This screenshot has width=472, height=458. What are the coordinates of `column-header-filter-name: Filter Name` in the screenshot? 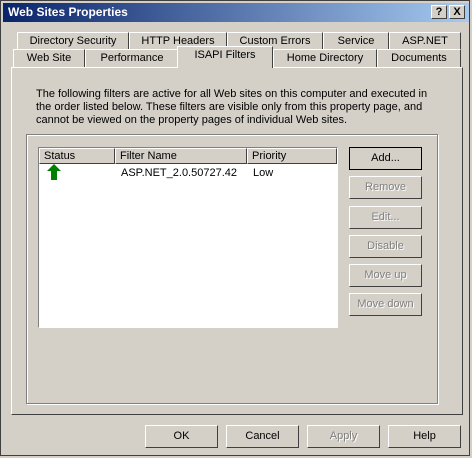 It's located at (181, 156).